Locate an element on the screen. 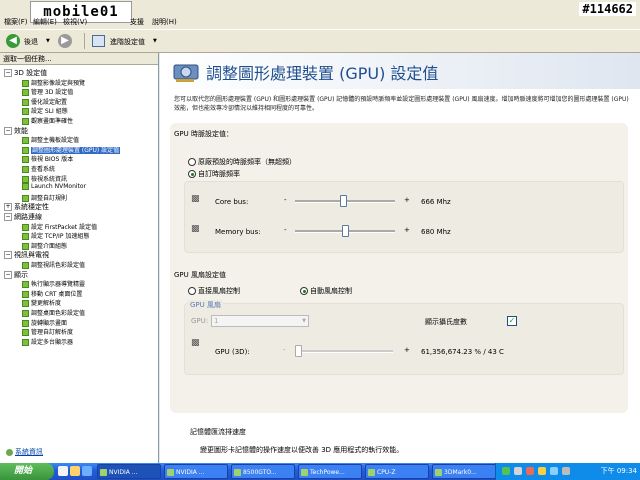 This screenshot has height=480, width=640. quicklaunch-folder-icon is located at coordinates (75, 471).